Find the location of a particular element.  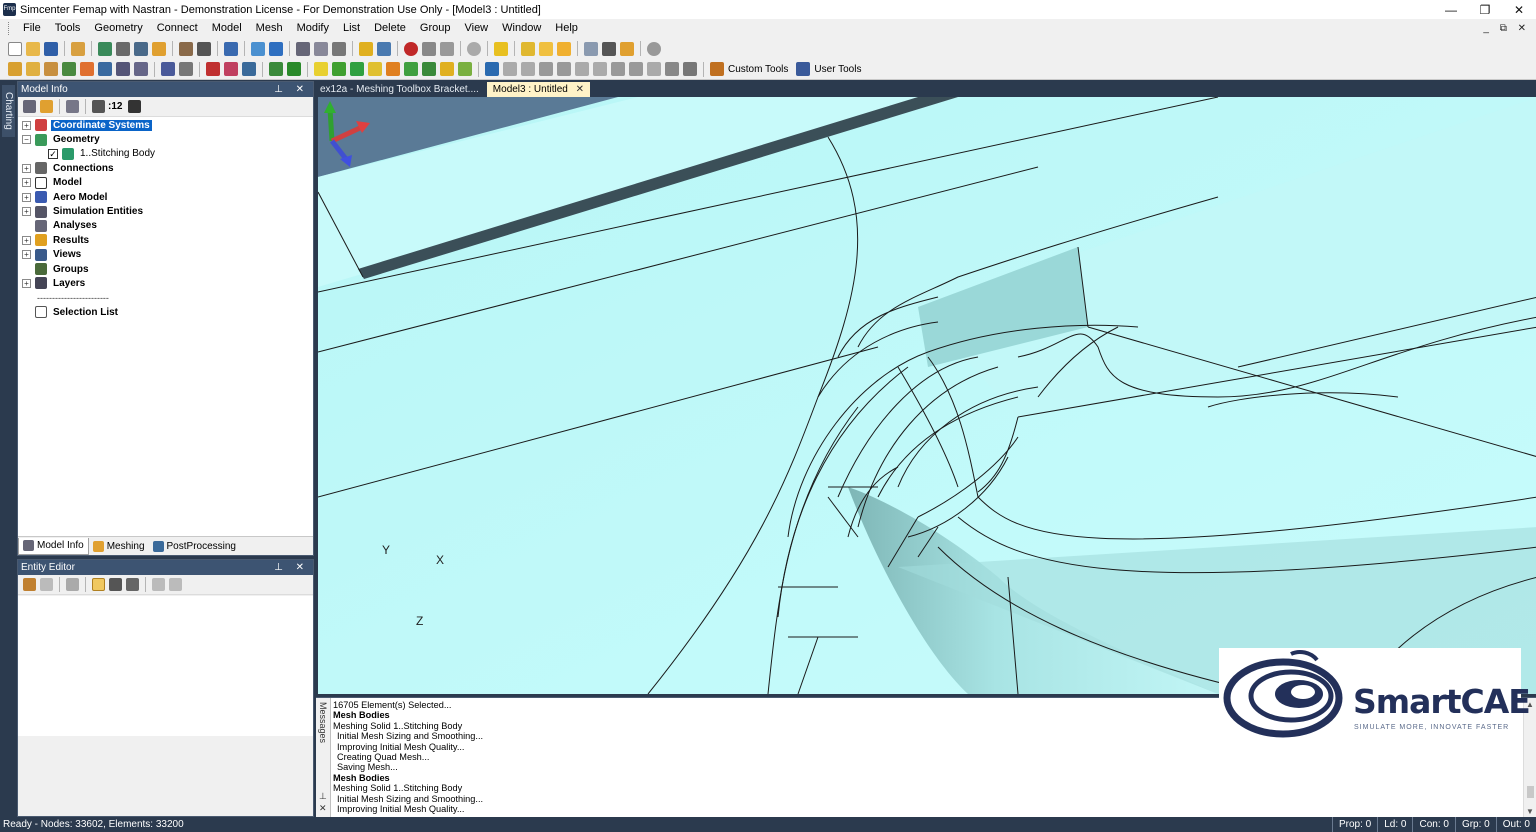

sort-alpha-icon is located at coordinates (115, 584).